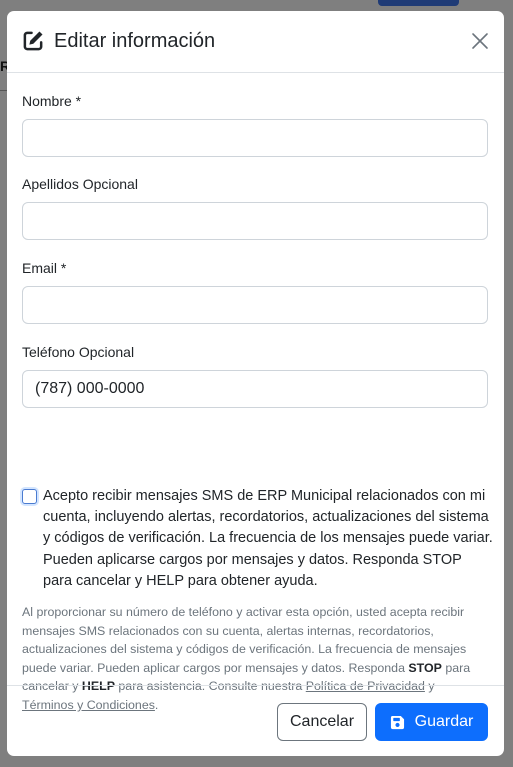 This screenshot has width=513, height=767. What do you see at coordinates (44, 268) in the screenshot?
I see `email-label: Email *` at bounding box center [44, 268].